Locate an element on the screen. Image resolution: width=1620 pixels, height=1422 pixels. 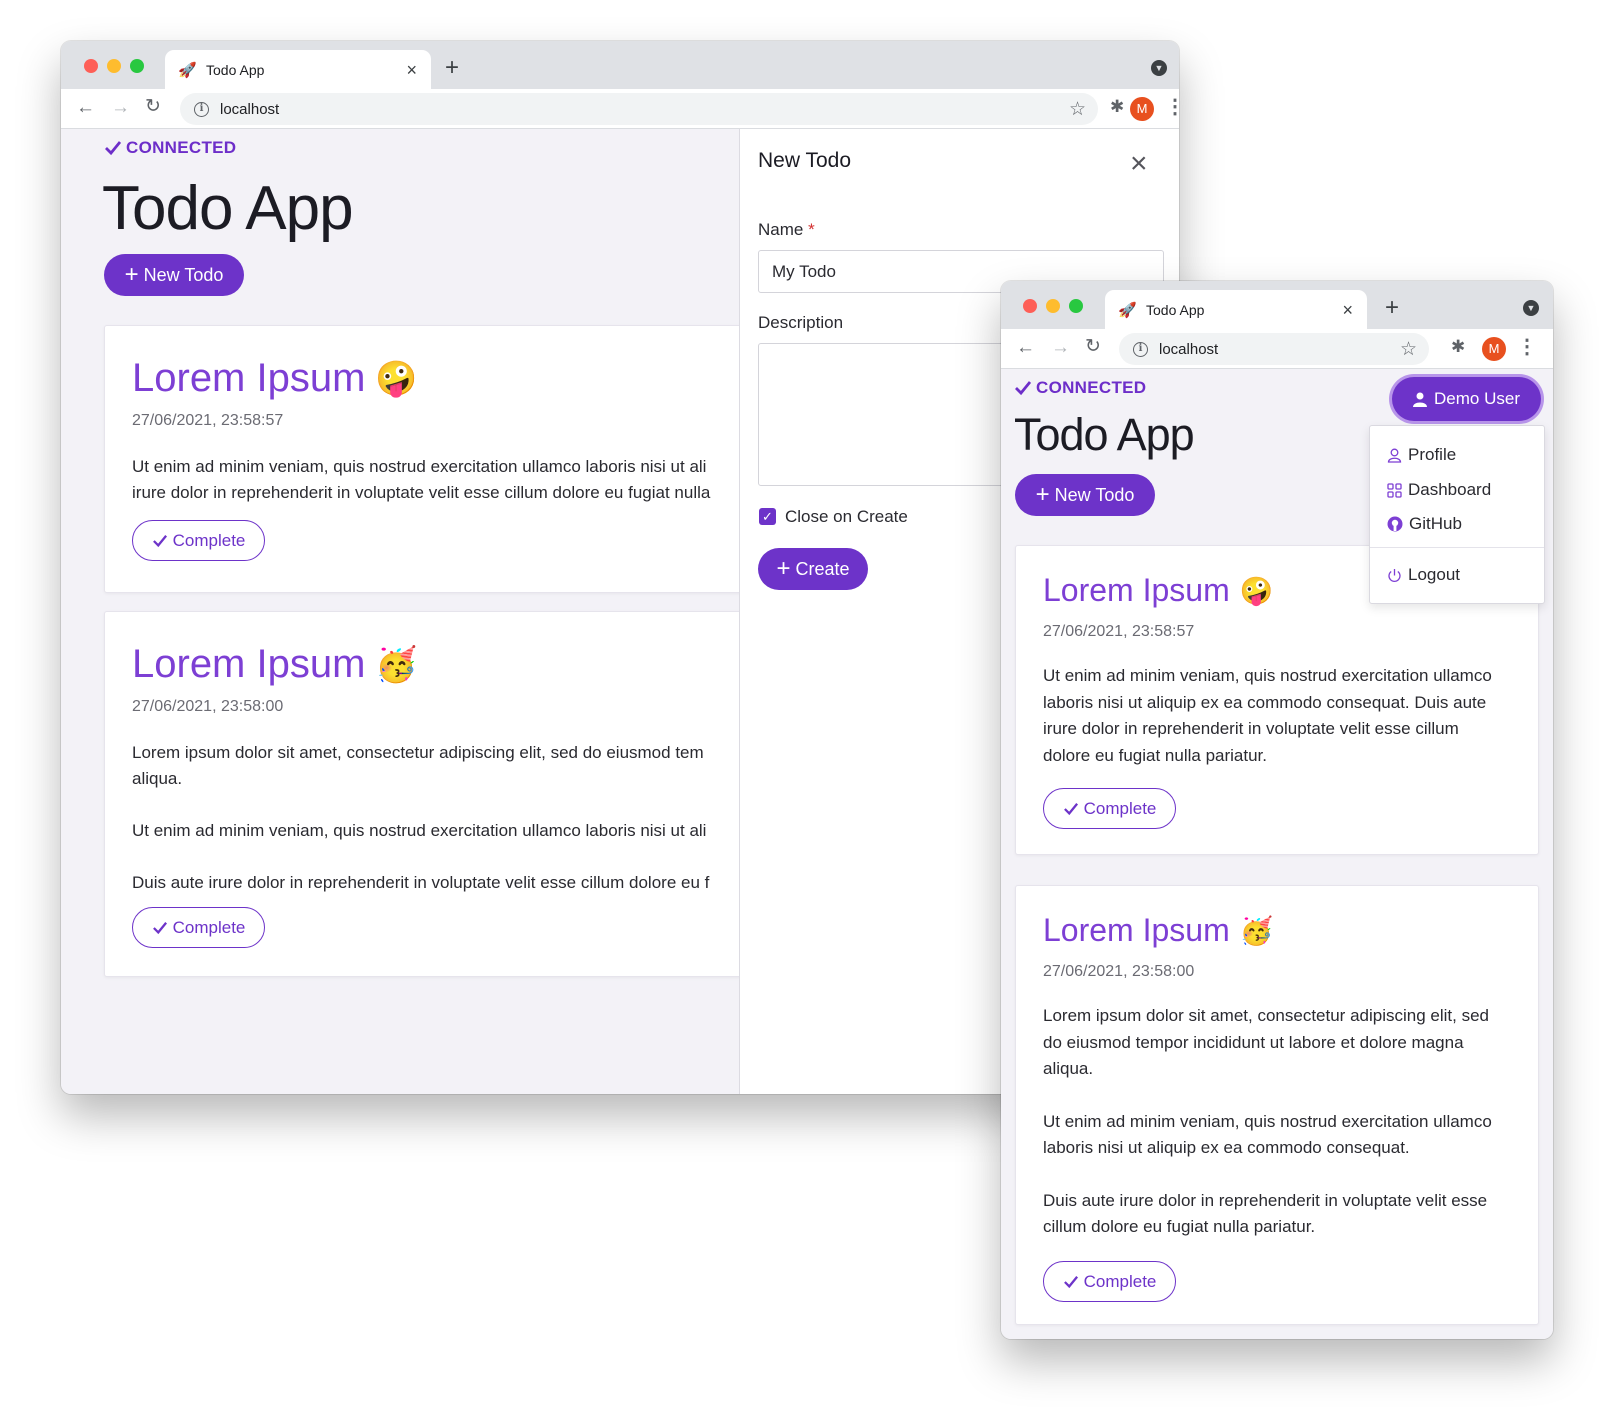
power-icon is located at coordinates (1394, 575).